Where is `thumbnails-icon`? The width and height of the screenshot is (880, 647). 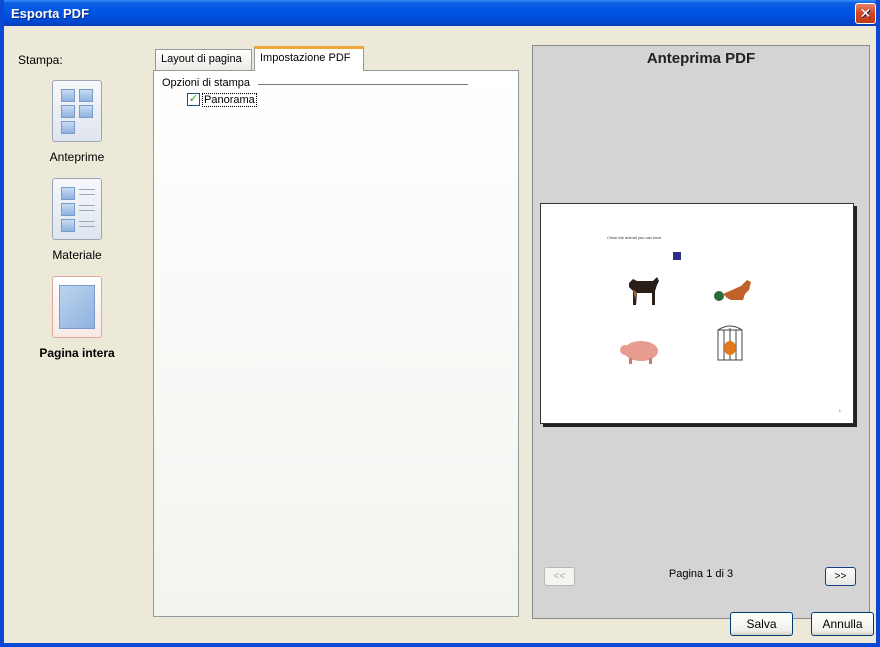 thumbnails-icon is located at coordinates (77, 111).